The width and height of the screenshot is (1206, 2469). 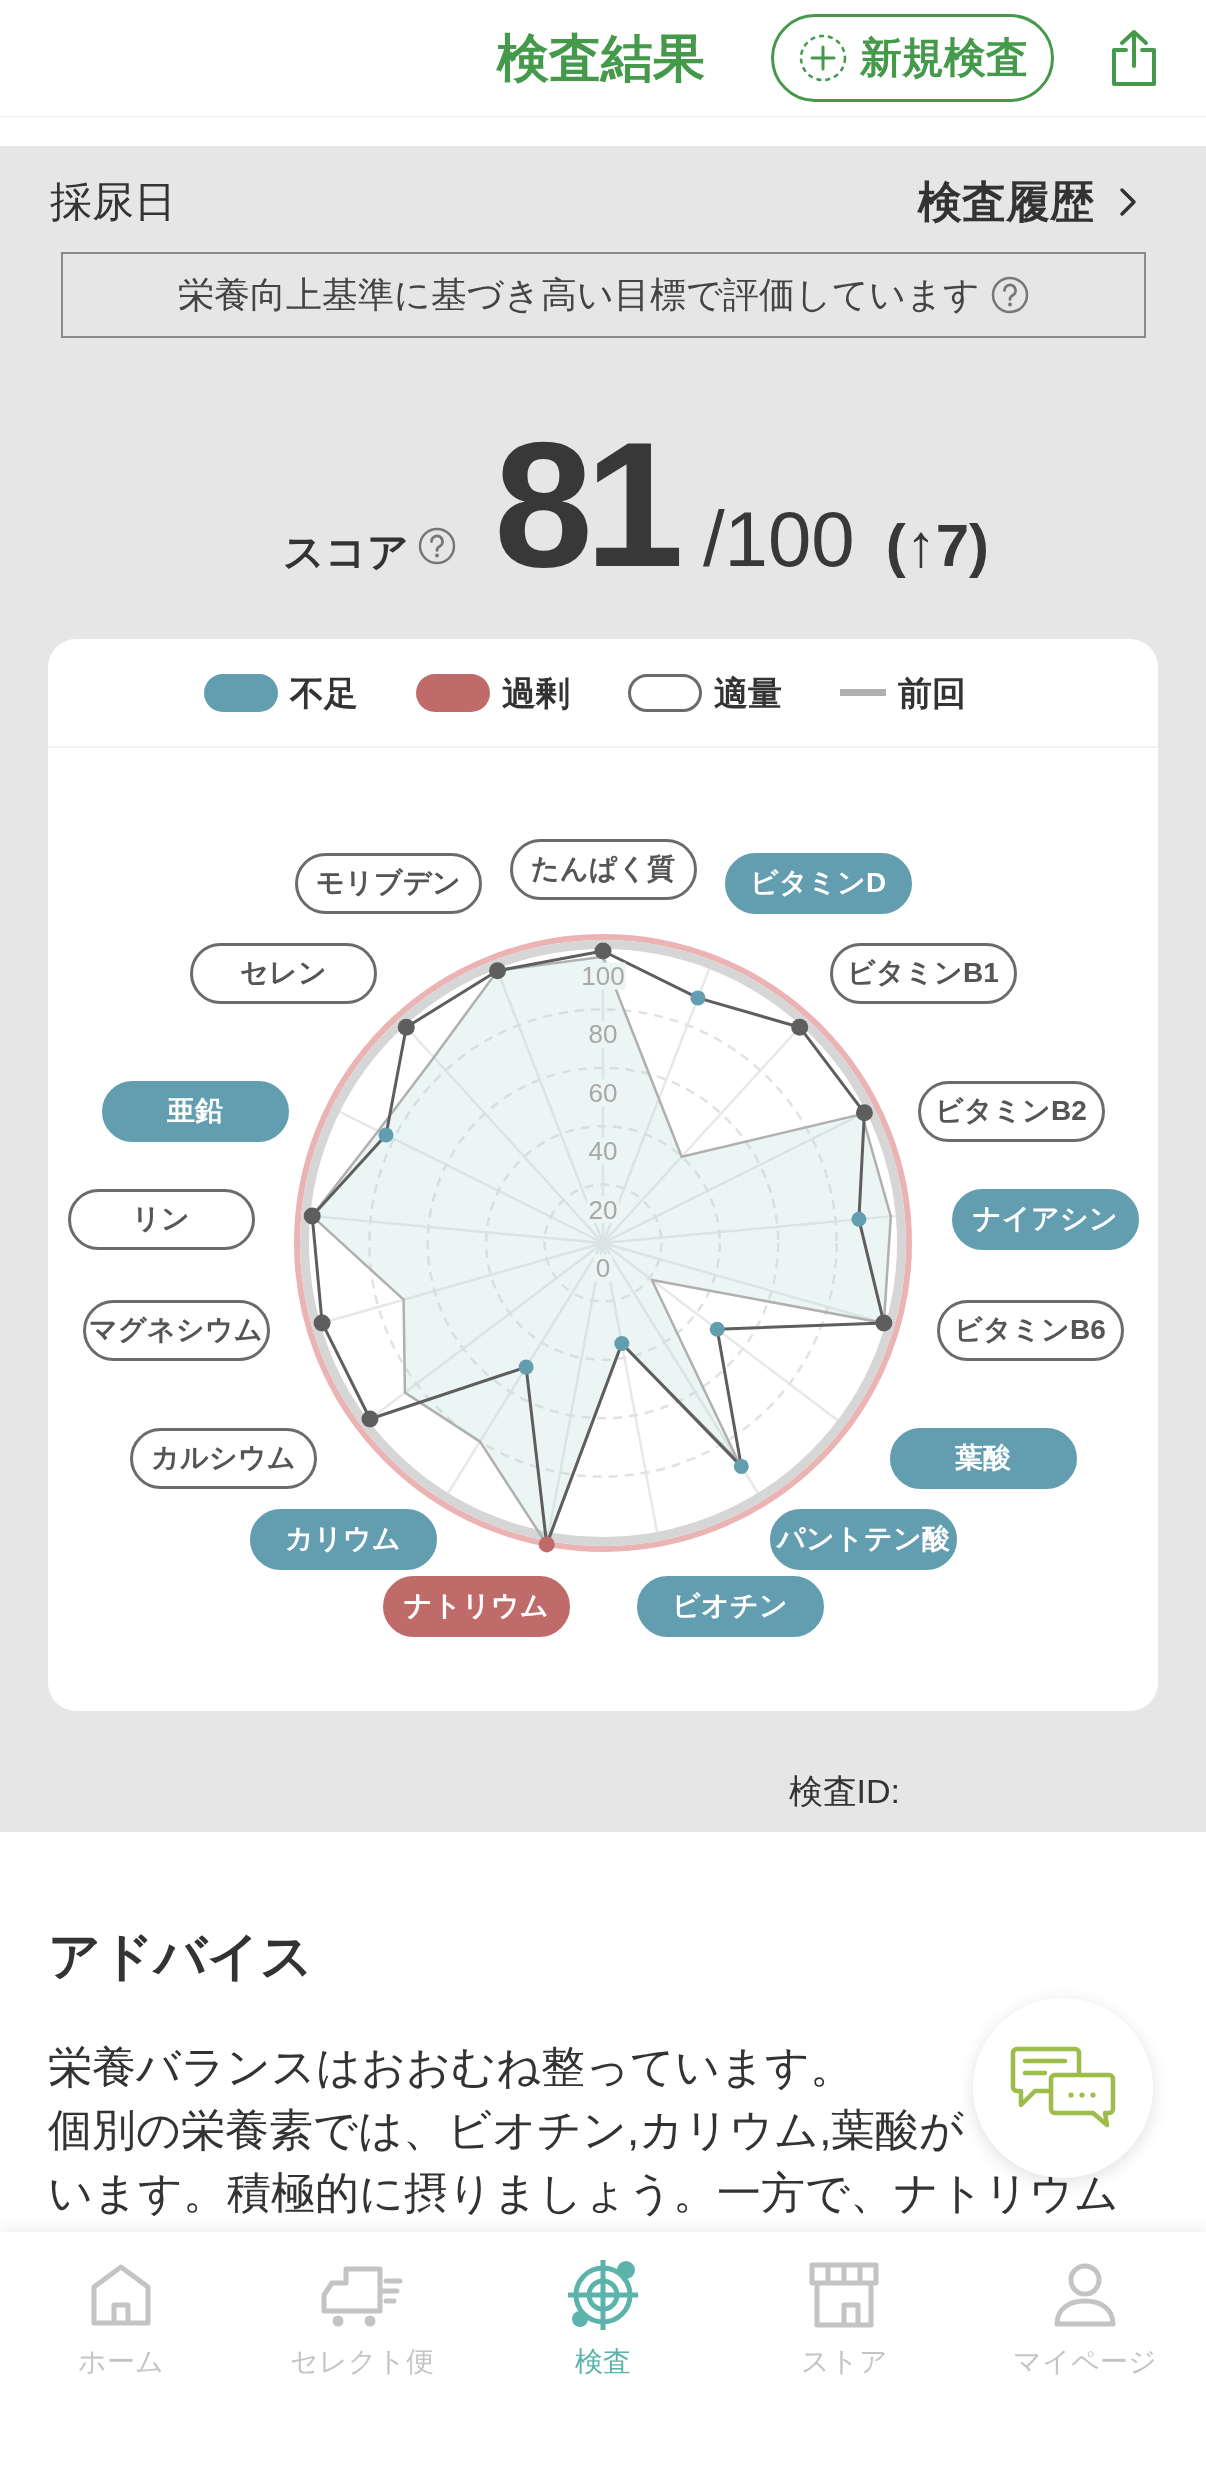 What do you see at coordinates (932, 692) in the screenshot?
I see `legend-label: 前回` at bounding box center [932, 692].